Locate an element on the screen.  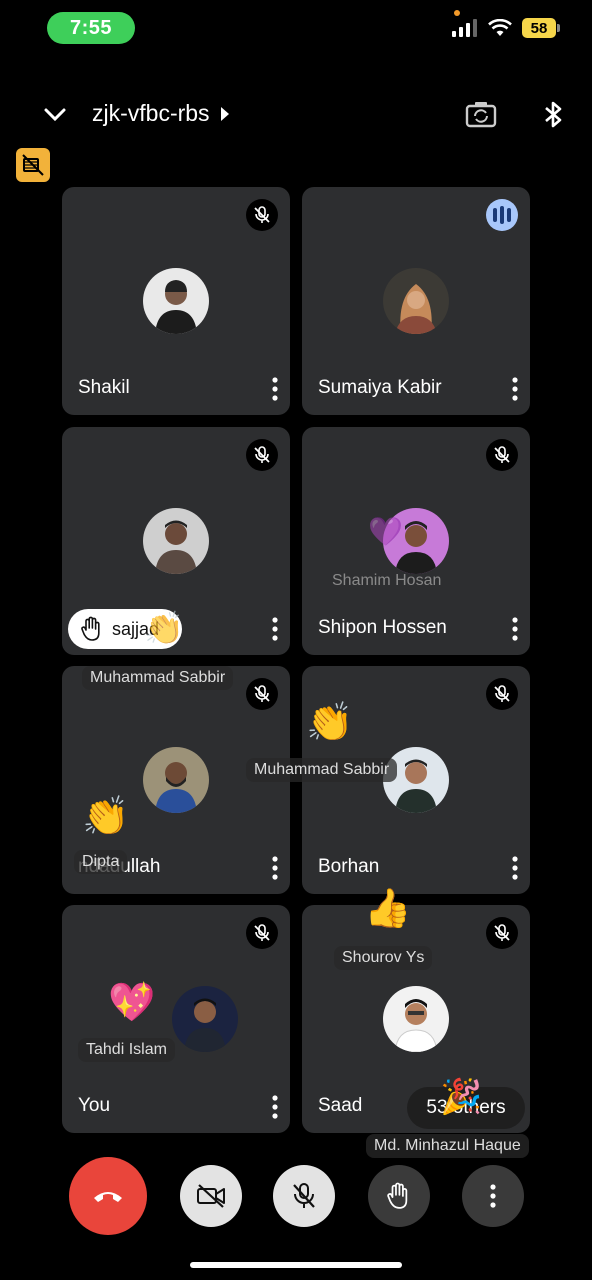
caret-right-icon is located at coordinates (224, 113).